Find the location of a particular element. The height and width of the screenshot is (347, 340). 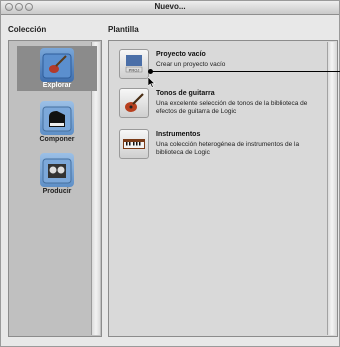

callout-line is located at coordinates (245, 71).